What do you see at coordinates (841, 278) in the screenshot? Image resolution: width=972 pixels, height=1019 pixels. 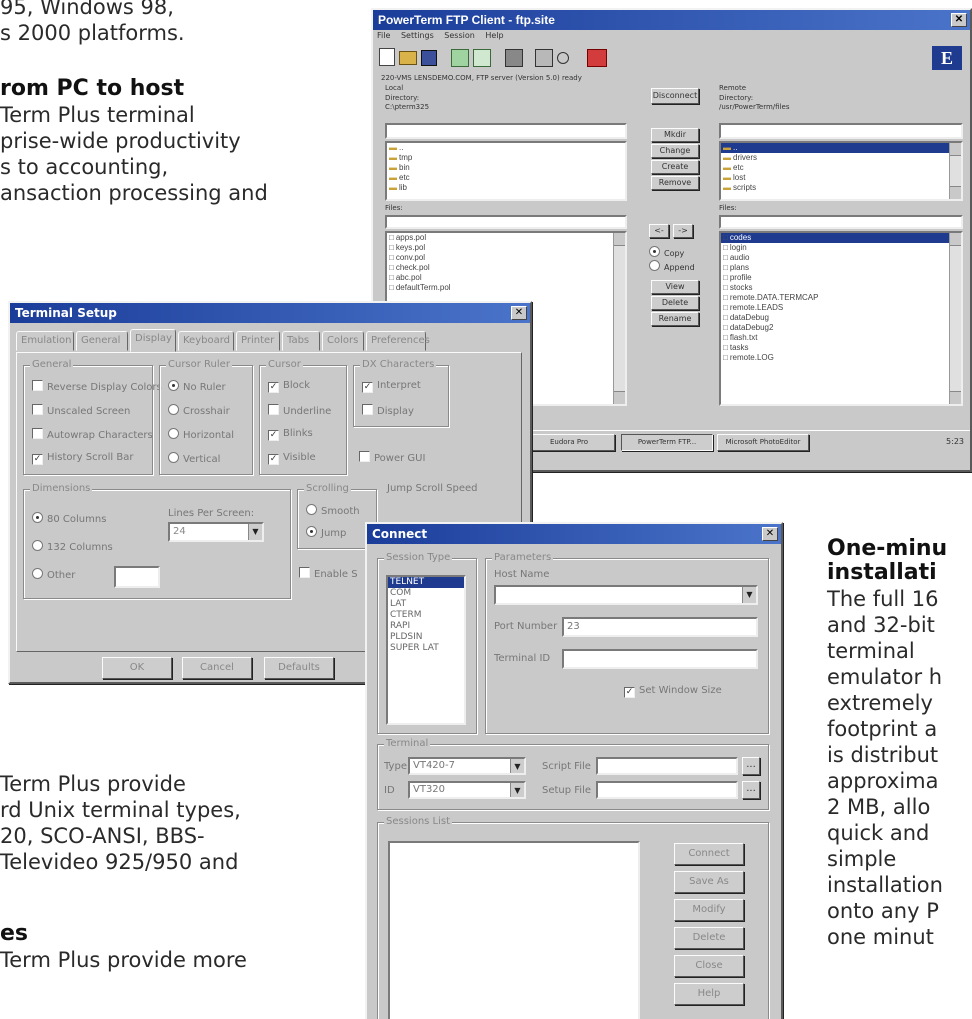 I see `remote-file-item: profile` at bounding box center [841, 278].